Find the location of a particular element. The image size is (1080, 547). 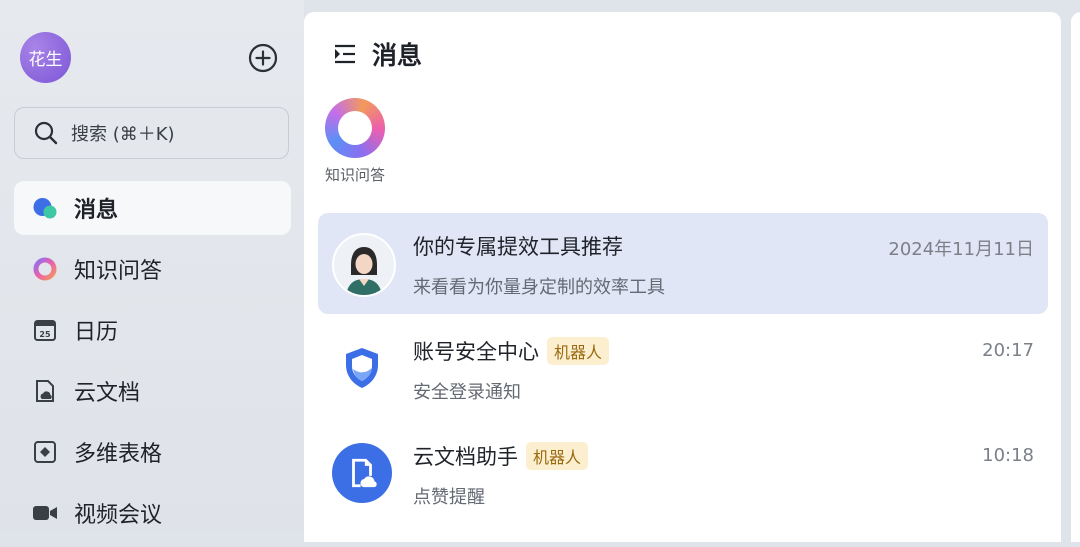

pinned-label: 知识问答 is located at coordinates (354, 175).